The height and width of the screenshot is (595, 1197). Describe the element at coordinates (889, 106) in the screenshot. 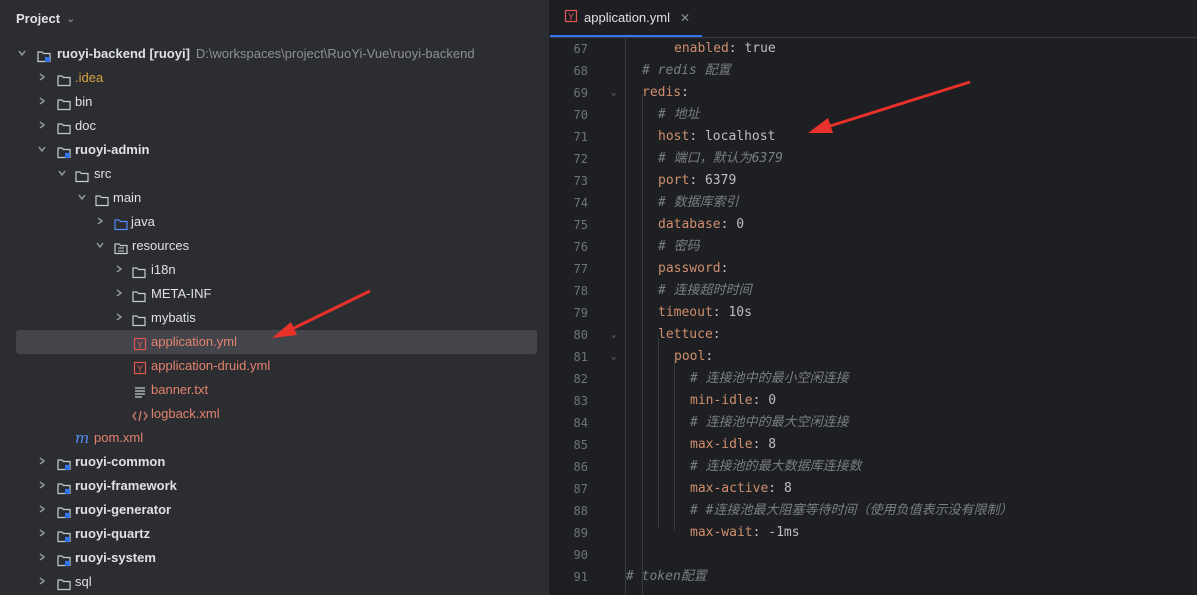

I see `annotation-arrow-editor` at that location.